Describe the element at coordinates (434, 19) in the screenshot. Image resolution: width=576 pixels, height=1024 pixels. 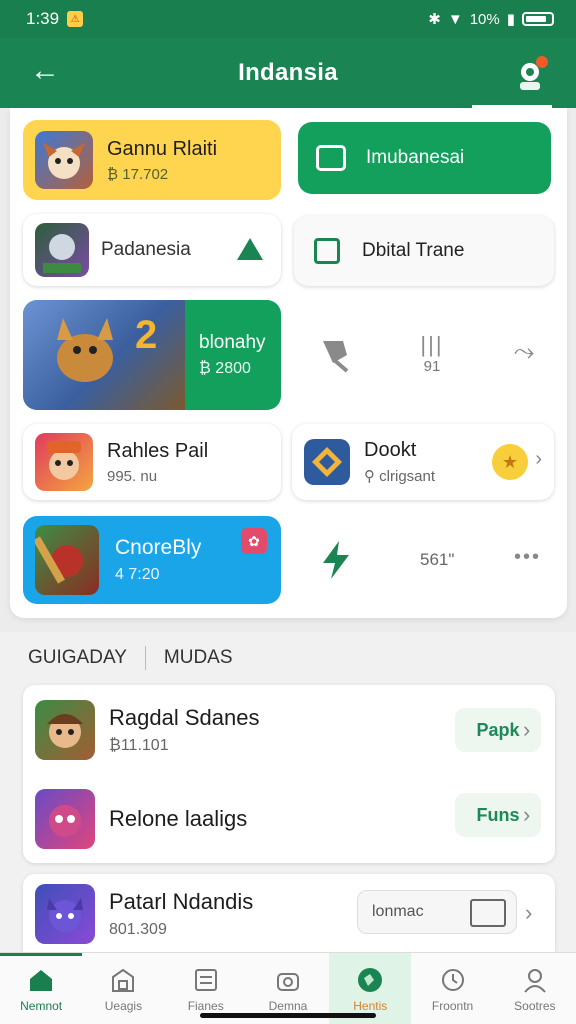
I see `bluetooth-icon: ✱` at that location.